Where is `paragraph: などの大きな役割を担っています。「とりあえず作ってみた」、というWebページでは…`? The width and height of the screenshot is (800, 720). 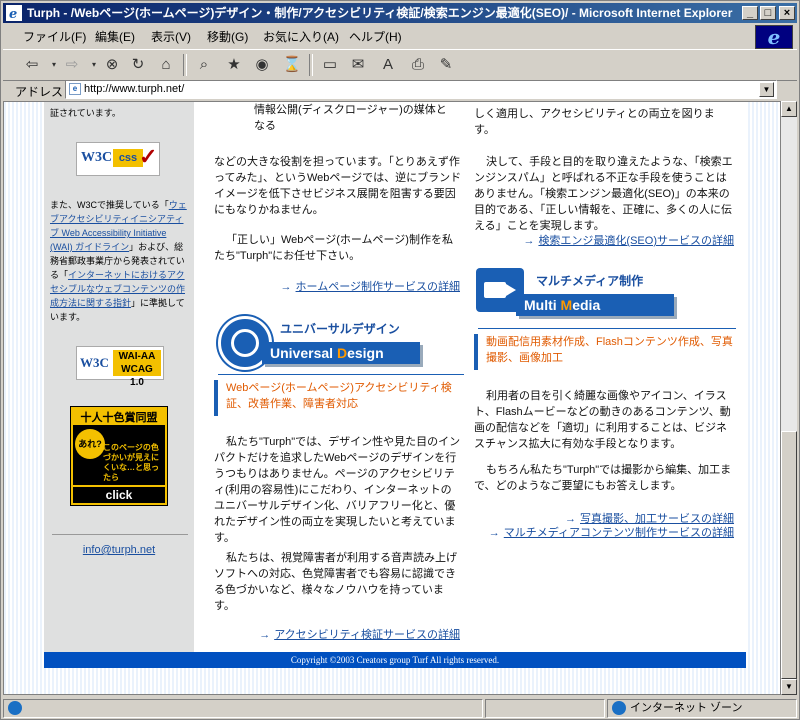 paragraph: などの大きな役割を担っています。「とりあえず作ってみた」、というWebページでは… is located at coordinates (338, 186).